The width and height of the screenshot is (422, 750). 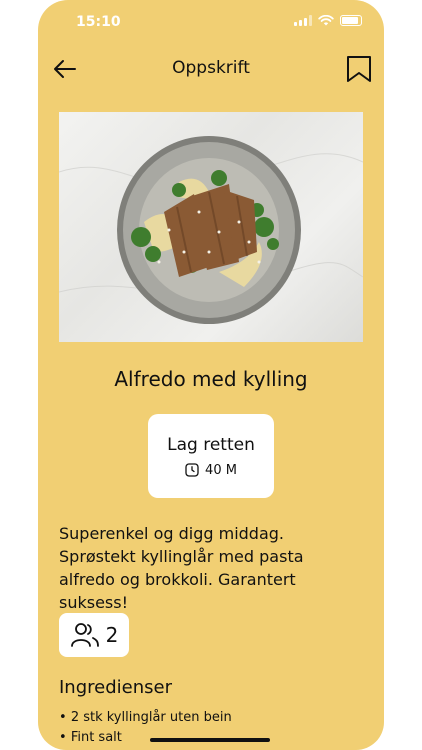 I want to click on ingredient-item: 2 stk kyllinglår uten bein, so click(x=145, y=718).